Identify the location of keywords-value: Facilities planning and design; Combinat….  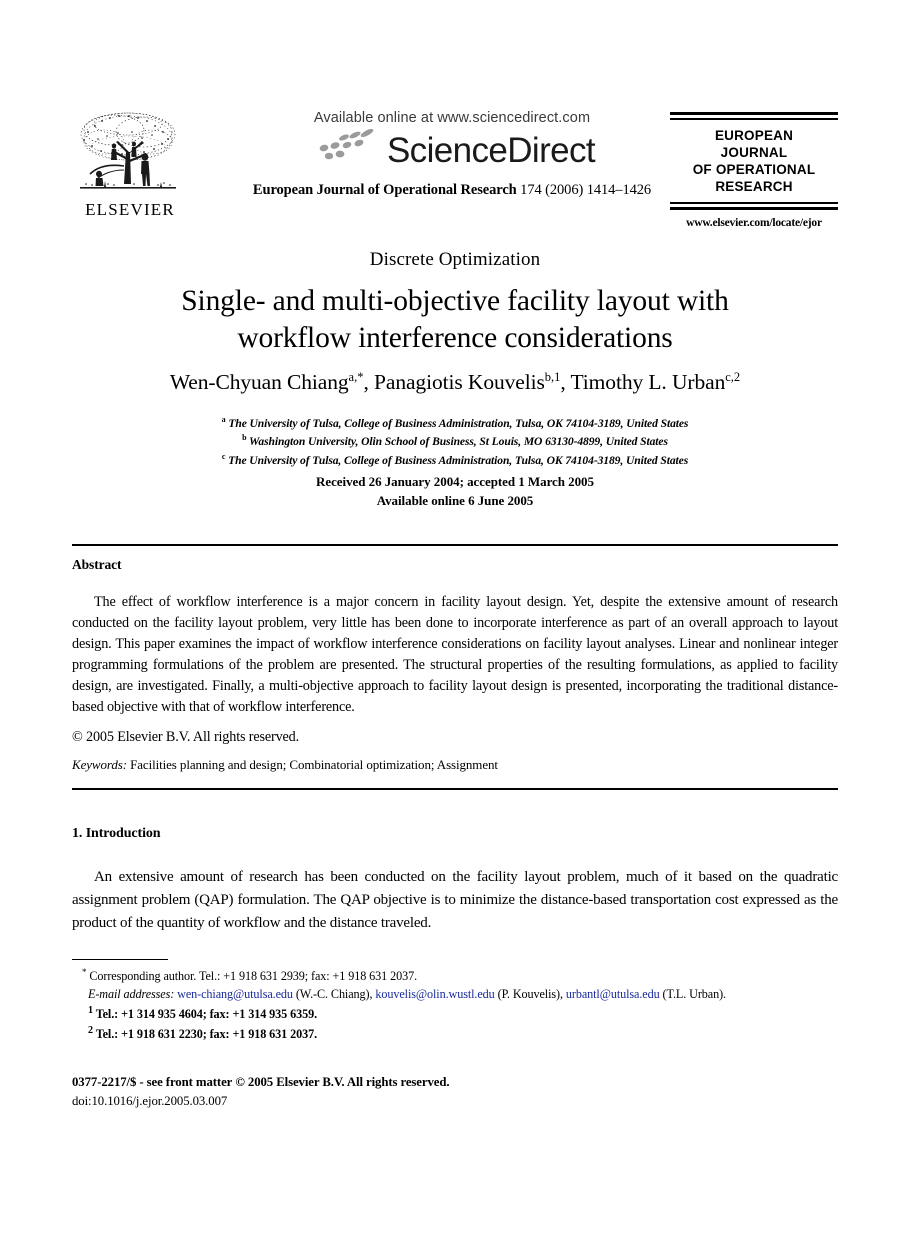
(314, 764).